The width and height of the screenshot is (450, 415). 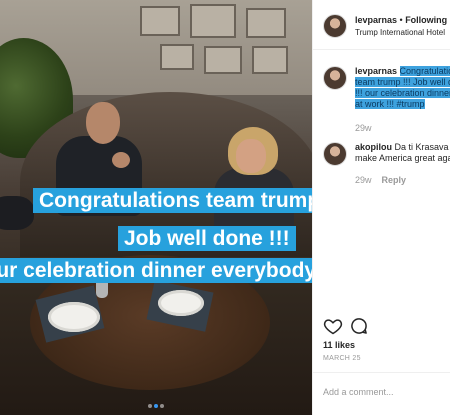 I want to click on header-user-line: levparnas • Following, so click(x=401, y=20).